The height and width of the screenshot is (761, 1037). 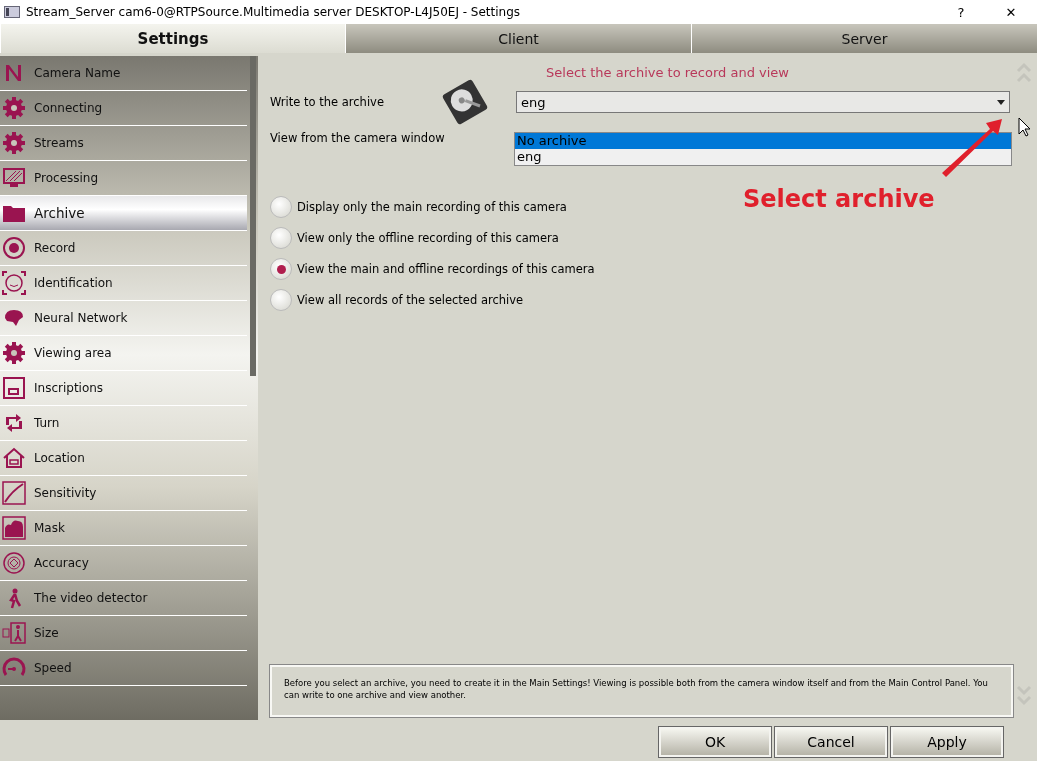 What do you see at coordinates (432, 207) in the screenshot?
I see `radio-label: Display only the main recording of this camera` at bounding box center [432, 207].